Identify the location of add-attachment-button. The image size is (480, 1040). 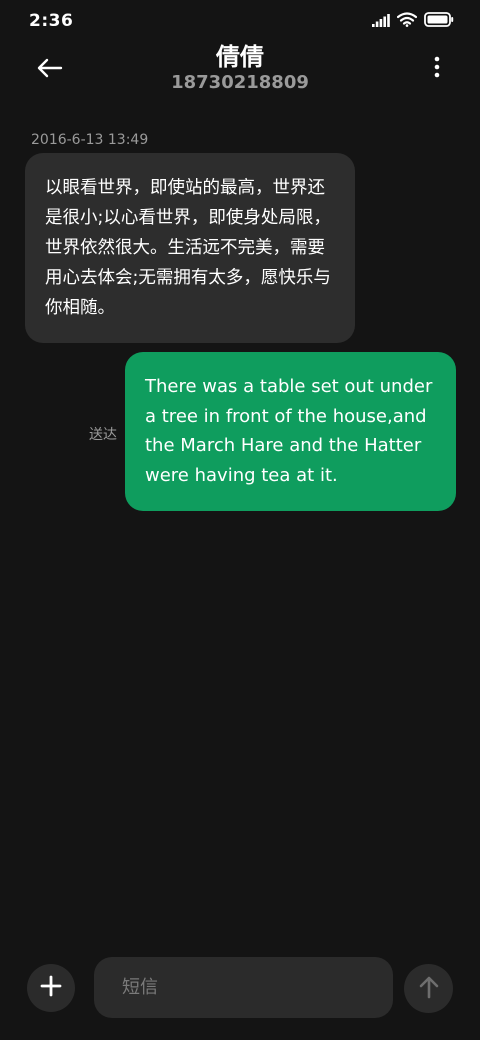
(51, 988).